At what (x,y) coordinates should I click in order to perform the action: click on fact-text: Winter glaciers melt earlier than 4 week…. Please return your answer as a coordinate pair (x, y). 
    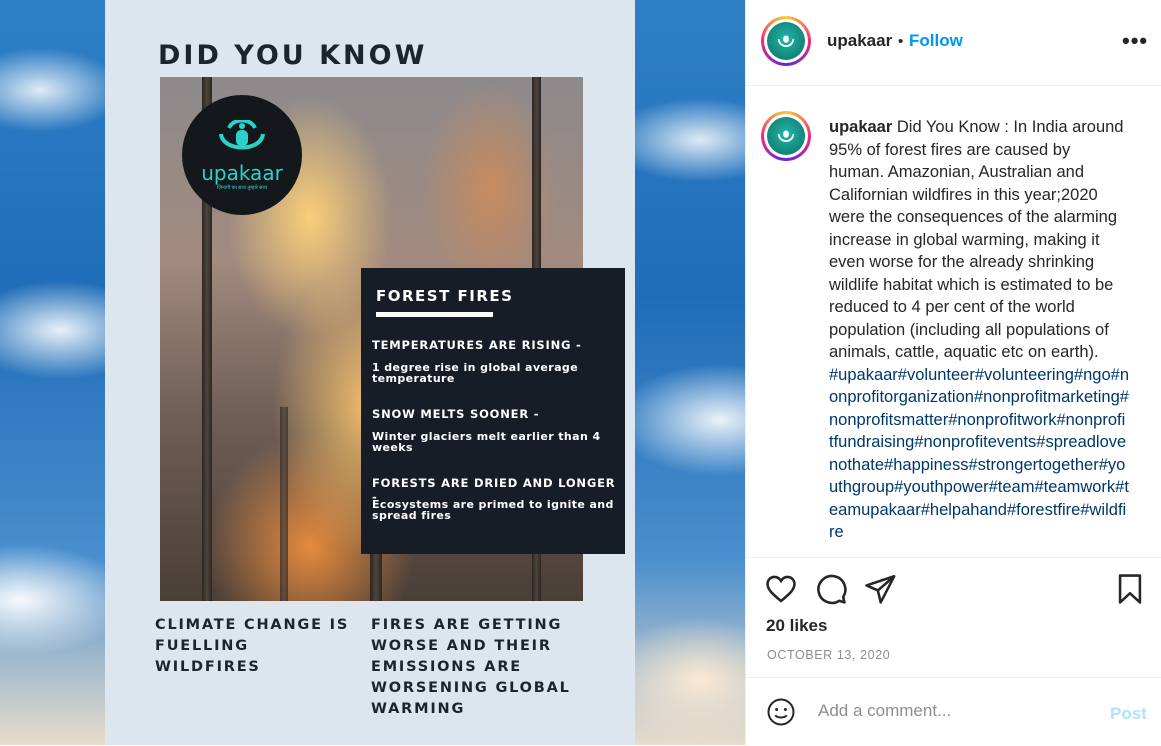
    Looking at the image, I should click on (486, 442).